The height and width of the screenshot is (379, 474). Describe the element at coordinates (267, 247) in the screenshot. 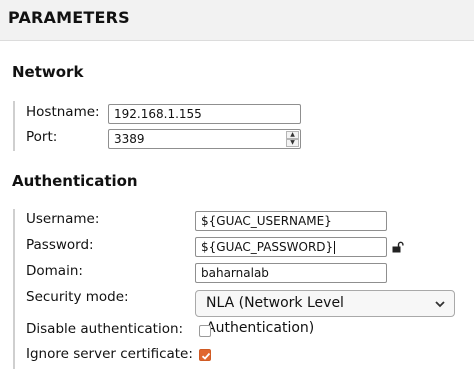

I see `password-value: ${GUAC_PASSWORD}` at that location.